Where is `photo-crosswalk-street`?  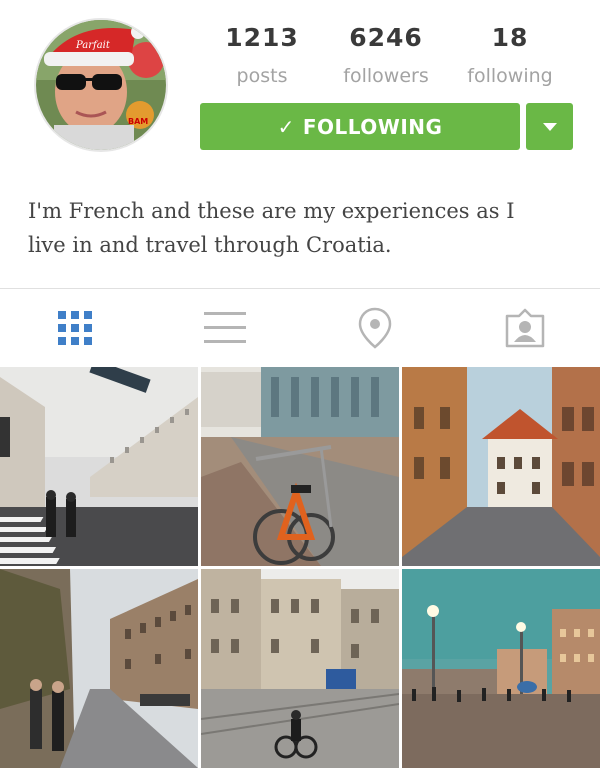
photo-crosswalk-street is located at coordinates (99, 466).